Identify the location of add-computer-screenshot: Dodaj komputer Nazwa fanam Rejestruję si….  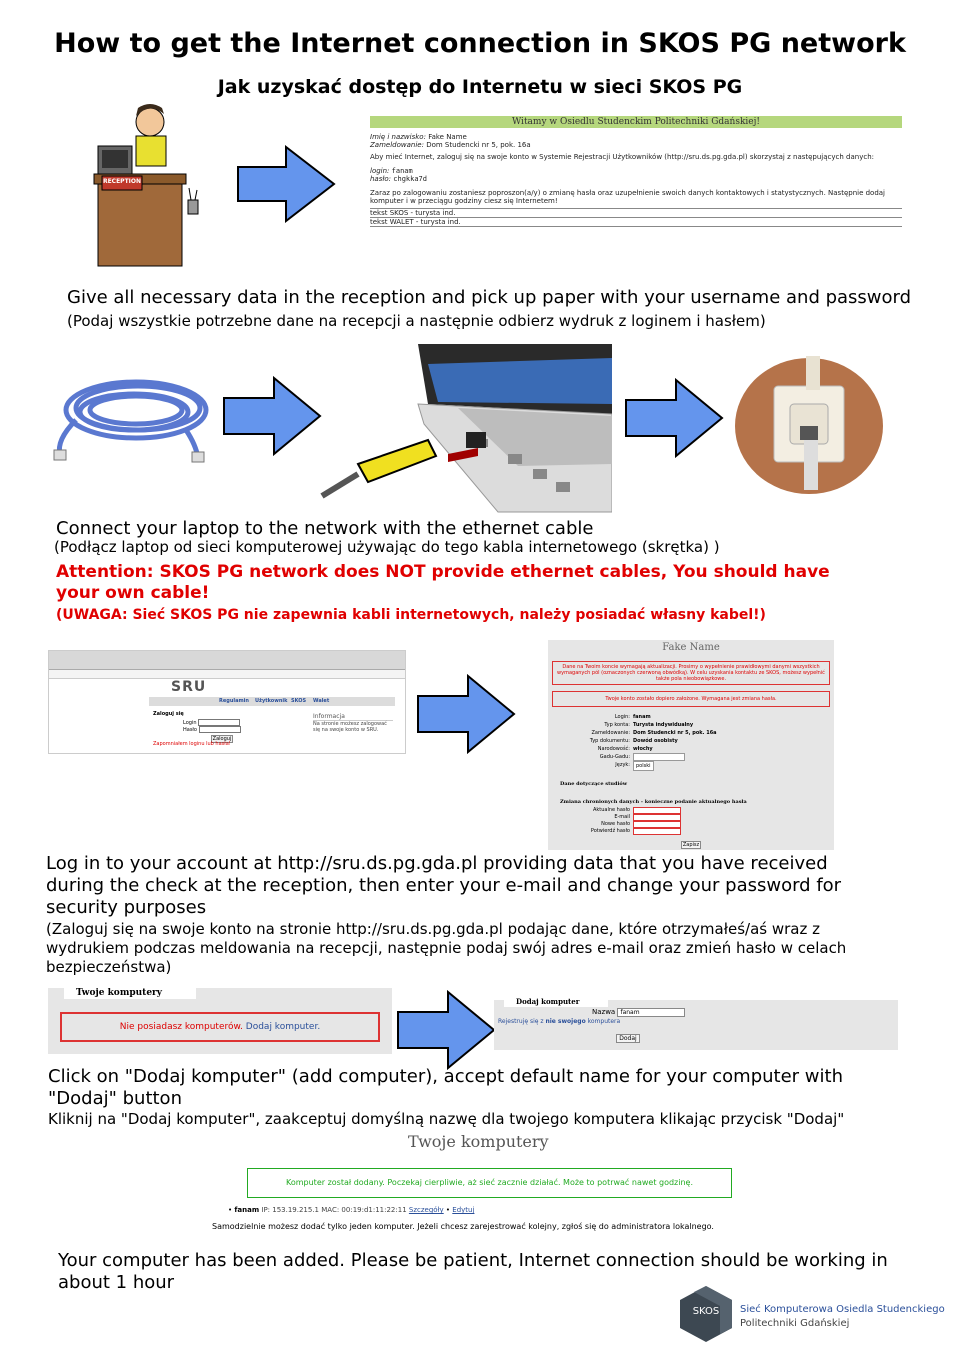
(696, 1023).